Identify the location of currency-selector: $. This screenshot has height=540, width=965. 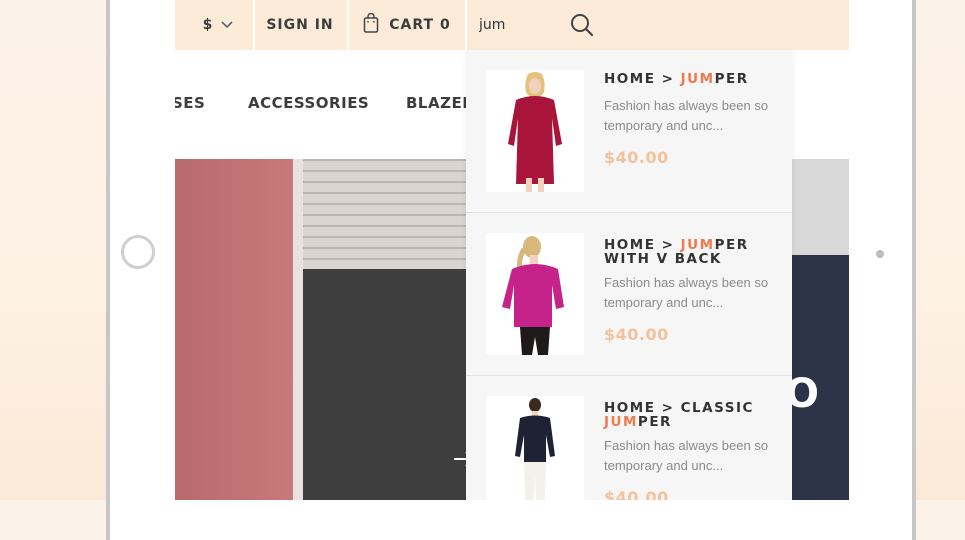
(218, 25).